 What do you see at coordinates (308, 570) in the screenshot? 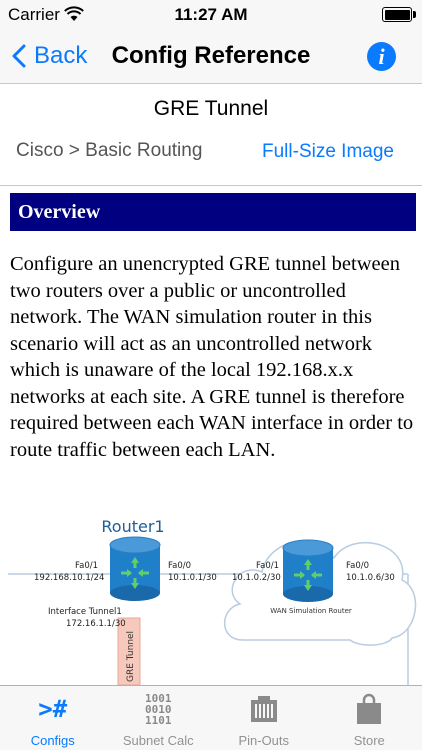
I see `wan-router-icon` at bounding box center [308, 570].